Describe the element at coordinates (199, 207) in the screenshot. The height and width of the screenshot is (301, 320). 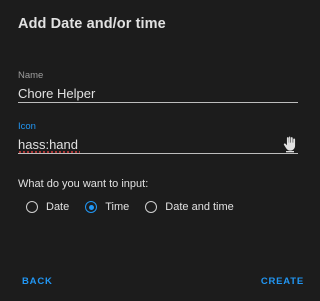
I see `radio-date-and-time-label: Date and time` at that location.